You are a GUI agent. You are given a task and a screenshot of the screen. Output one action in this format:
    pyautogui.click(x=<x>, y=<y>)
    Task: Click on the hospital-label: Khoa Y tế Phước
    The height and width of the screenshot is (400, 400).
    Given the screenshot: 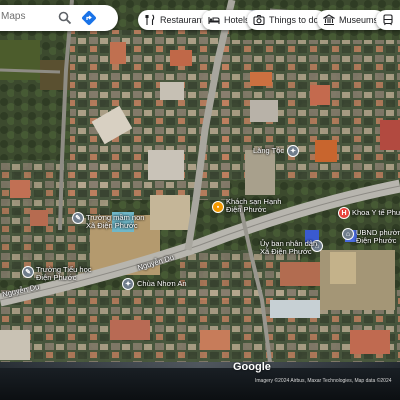 What is the action you would take?
    pyautogui.click(x=376, y=213)
    